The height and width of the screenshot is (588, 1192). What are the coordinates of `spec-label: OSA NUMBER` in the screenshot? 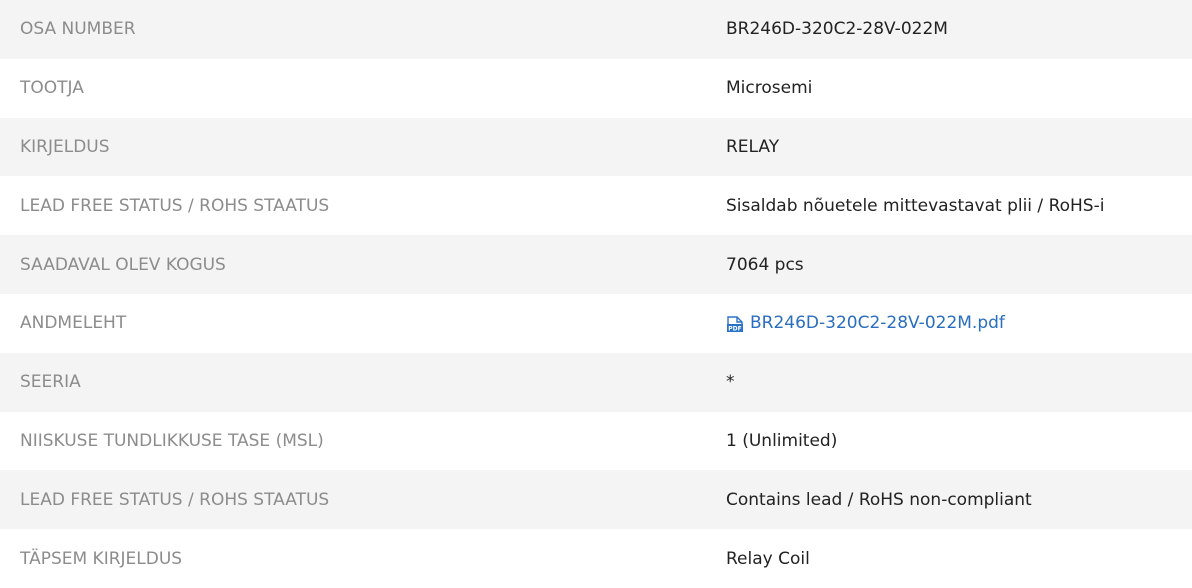 It's located at (78, 29).